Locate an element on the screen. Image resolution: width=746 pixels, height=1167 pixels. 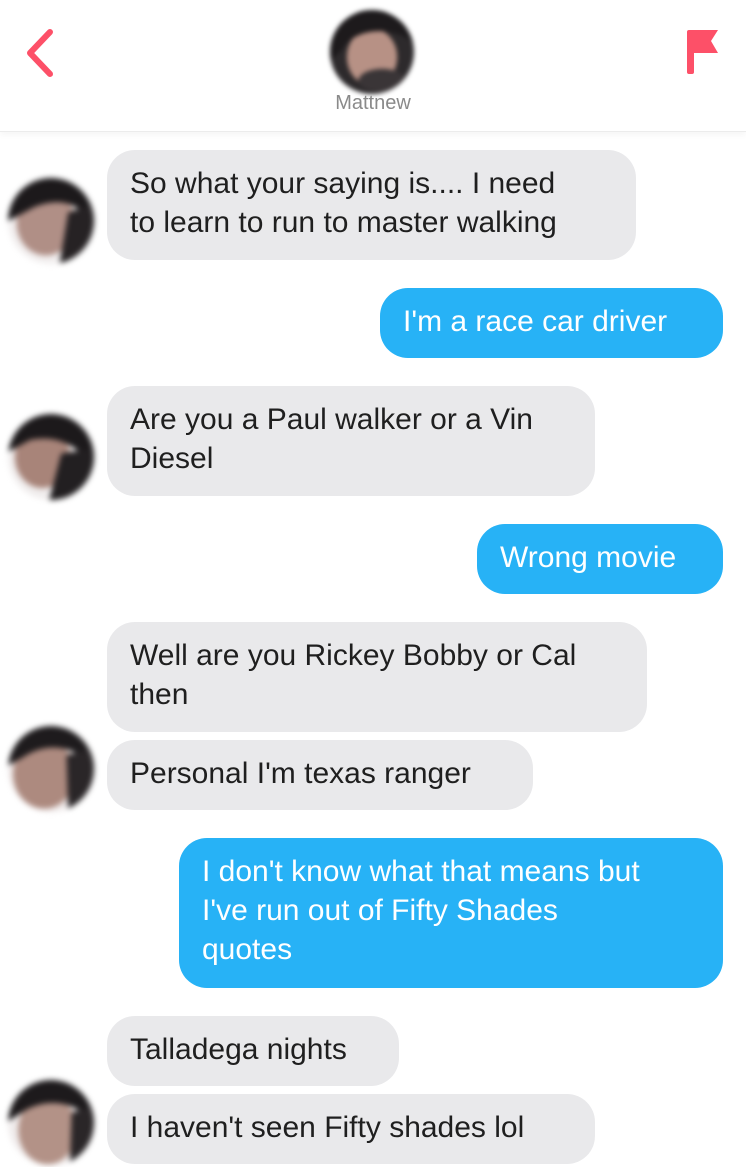
contact-avatar is located at coordinates (372, 52).